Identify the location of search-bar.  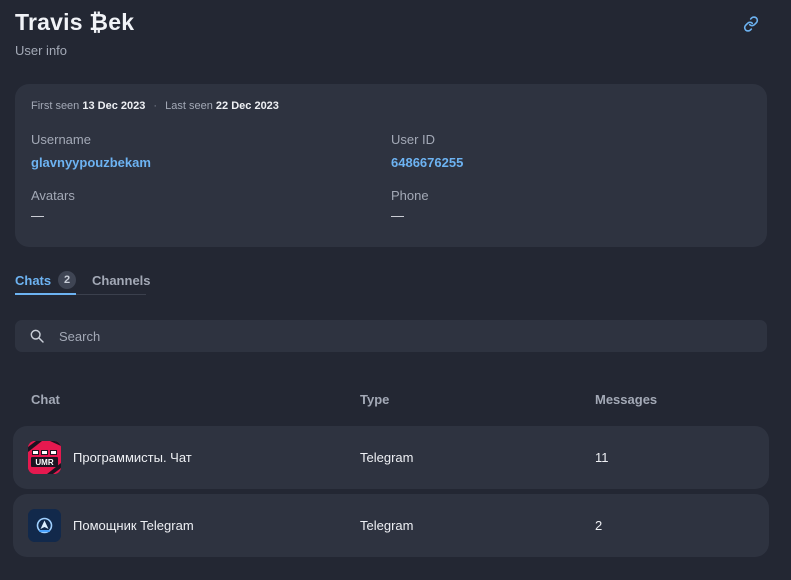
(391, 336).